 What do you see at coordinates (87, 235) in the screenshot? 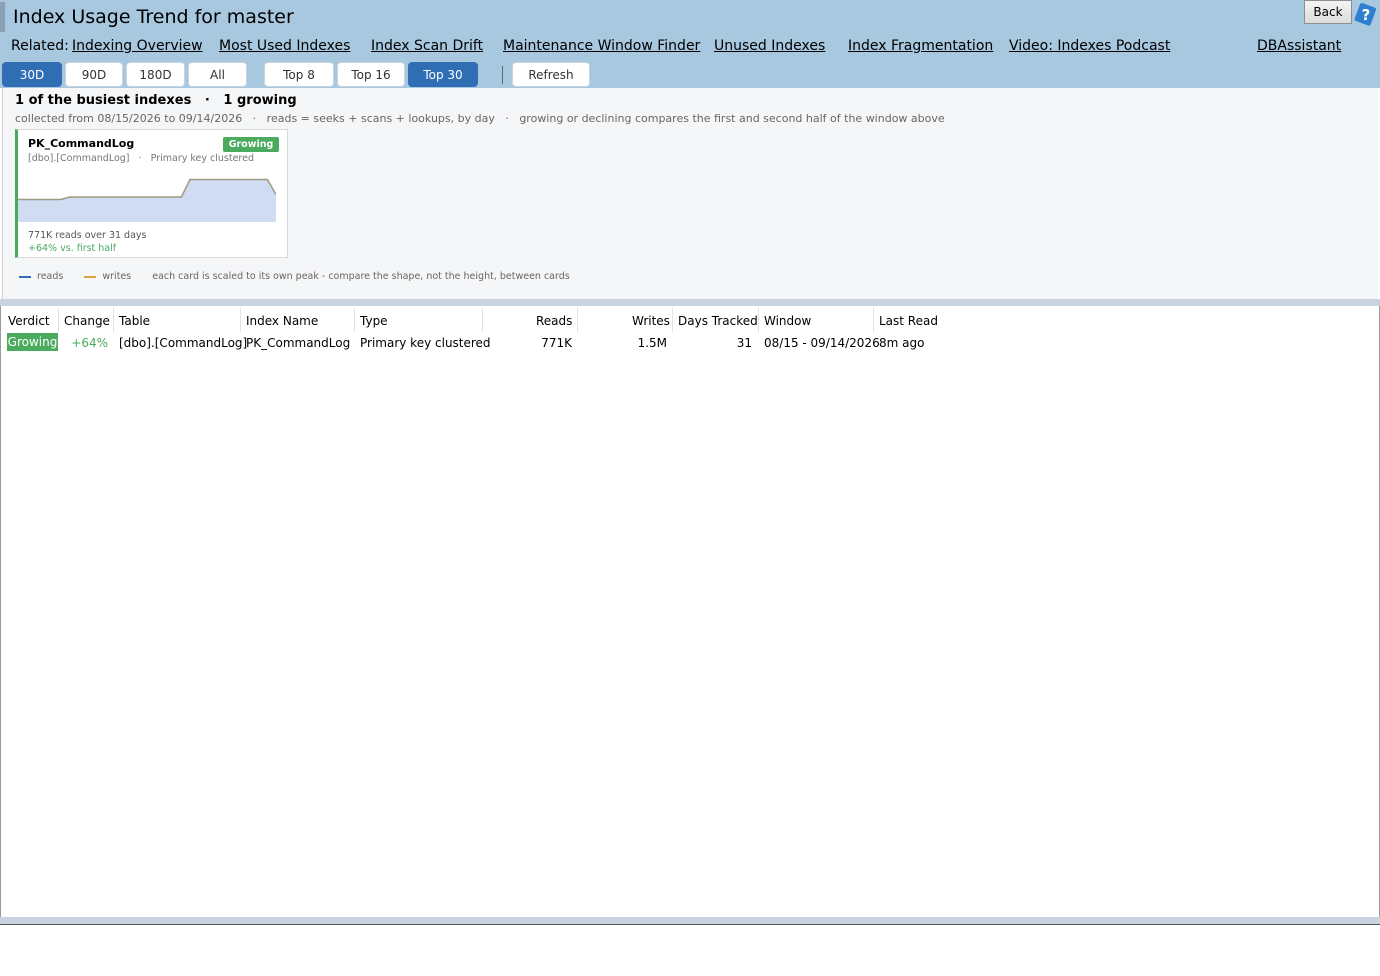
I see `card-reads-text: 771K reads over 31 days` at bounding box center [87, 235].